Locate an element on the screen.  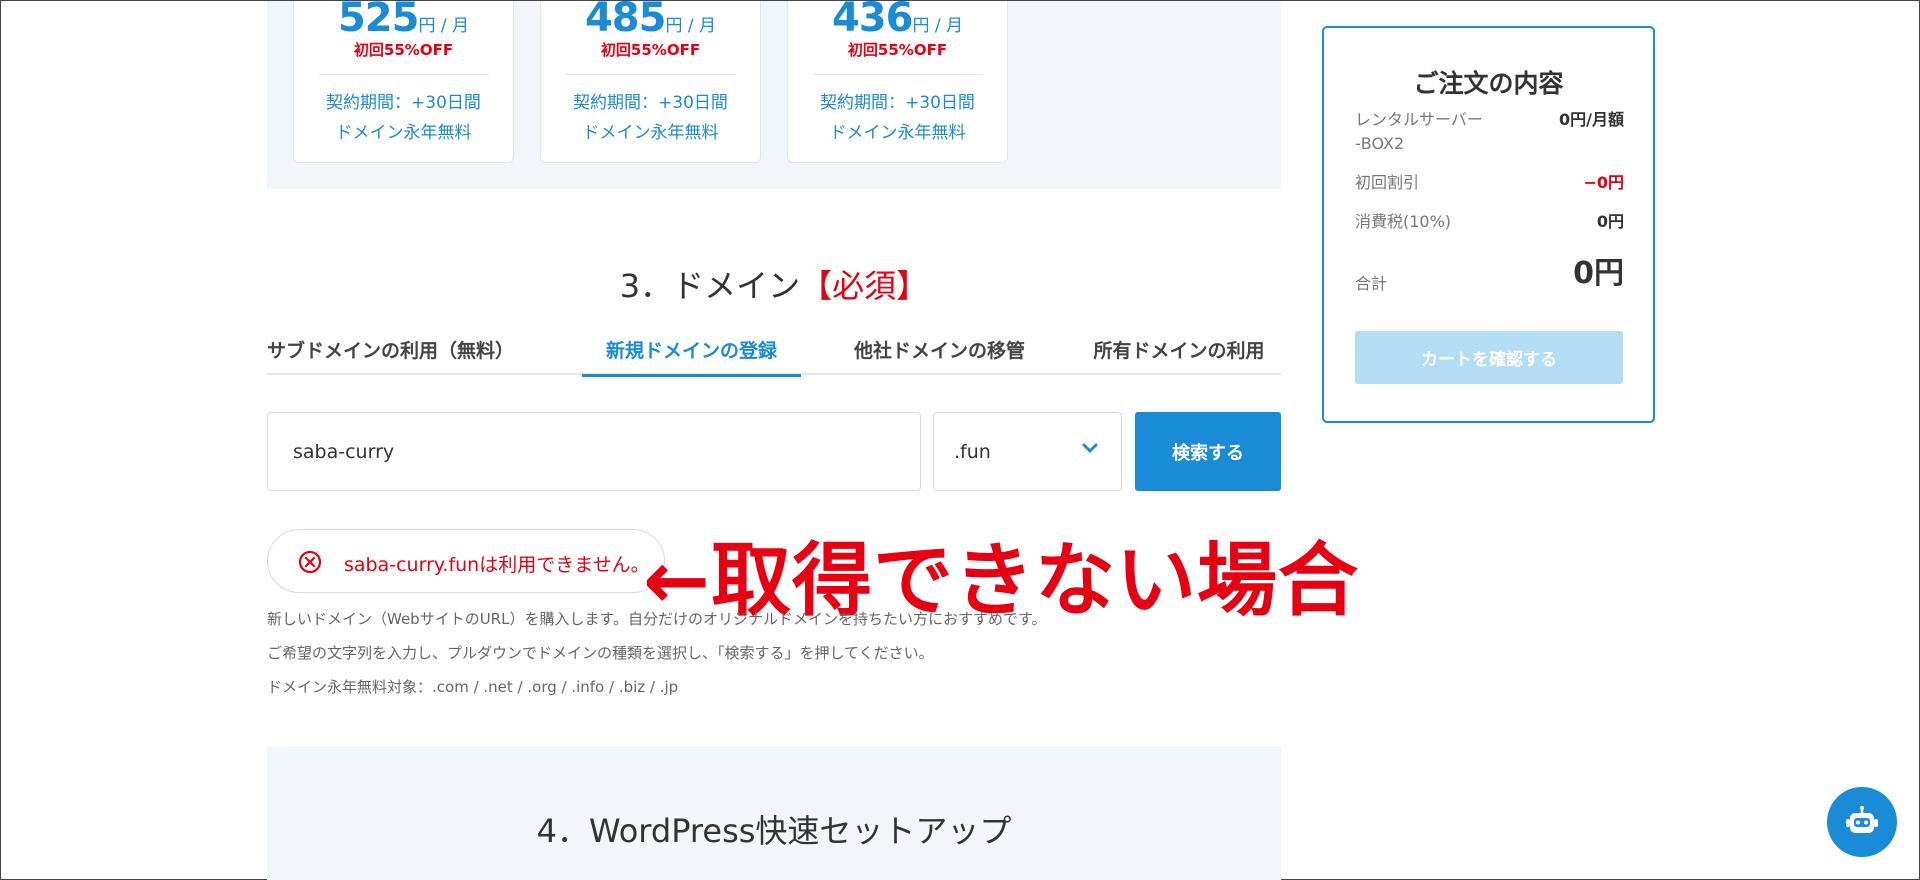
plan-card-1: 525円 / 月 初回55%OFF 契約期間：+30日間 ドメイン永年無料 is located at coordinates (403, 81).